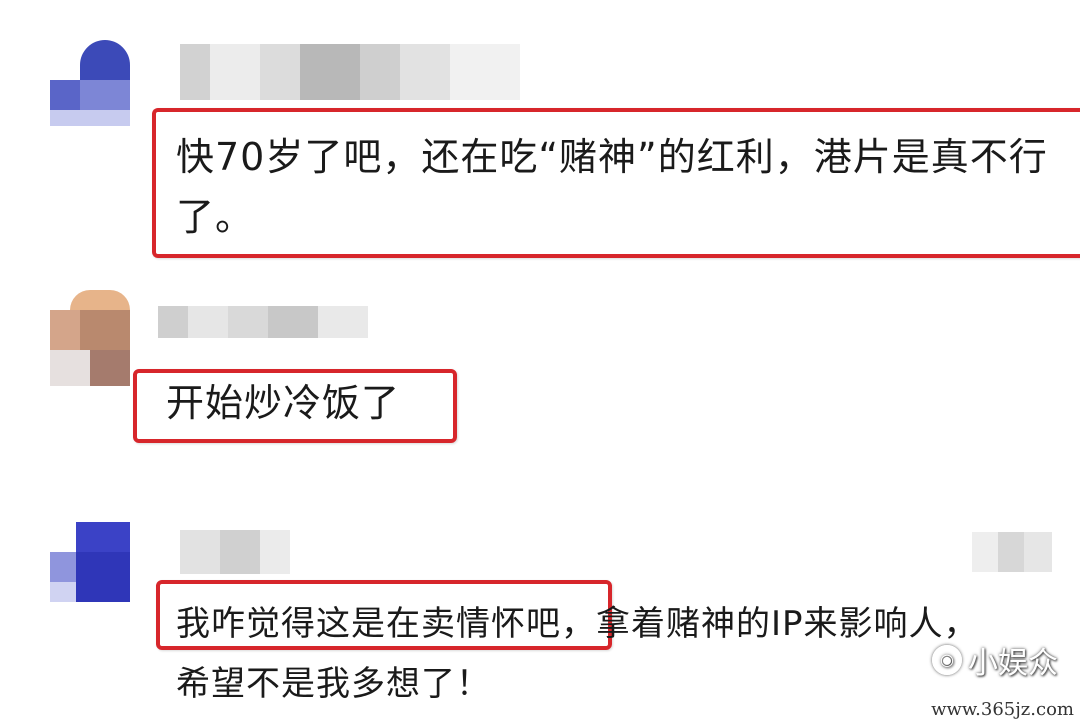 The width and height of the screenshot is (1080, 722). I want to click on comment-text-line: 开始炒冷饭了, so click(283, 403).